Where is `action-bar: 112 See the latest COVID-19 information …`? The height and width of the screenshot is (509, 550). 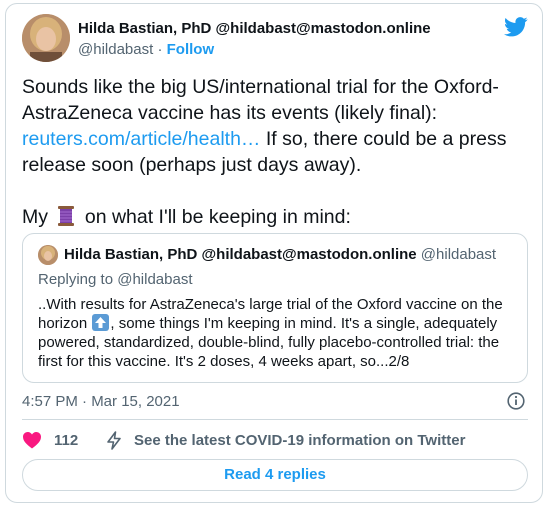 action-bar: 112 See the latest COVID-19 information … is located at coordinates (275, 441).